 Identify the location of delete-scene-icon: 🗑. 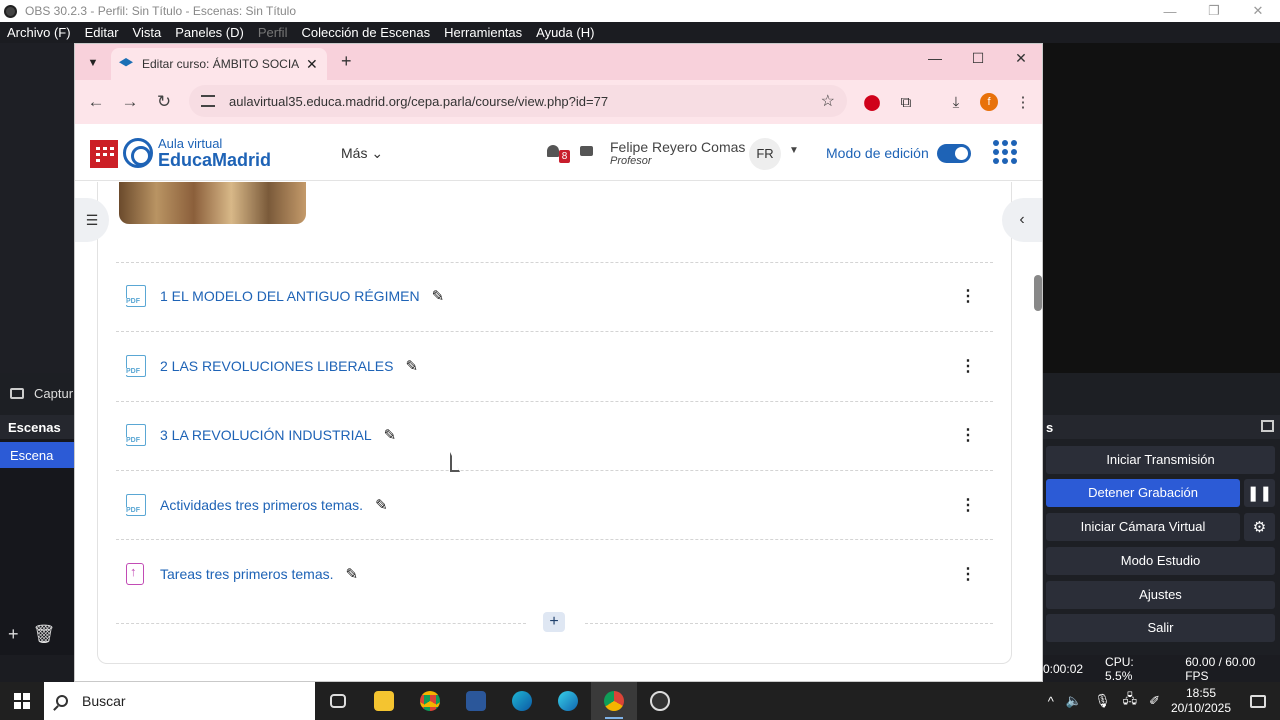
(44, 634).